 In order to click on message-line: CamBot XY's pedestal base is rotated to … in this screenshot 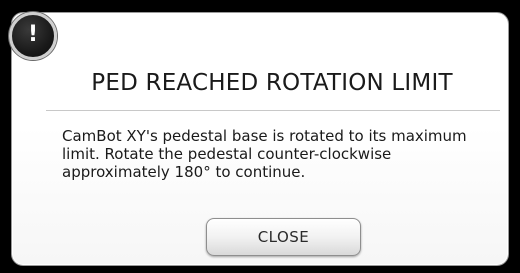, I will do `click(264, 136)`.